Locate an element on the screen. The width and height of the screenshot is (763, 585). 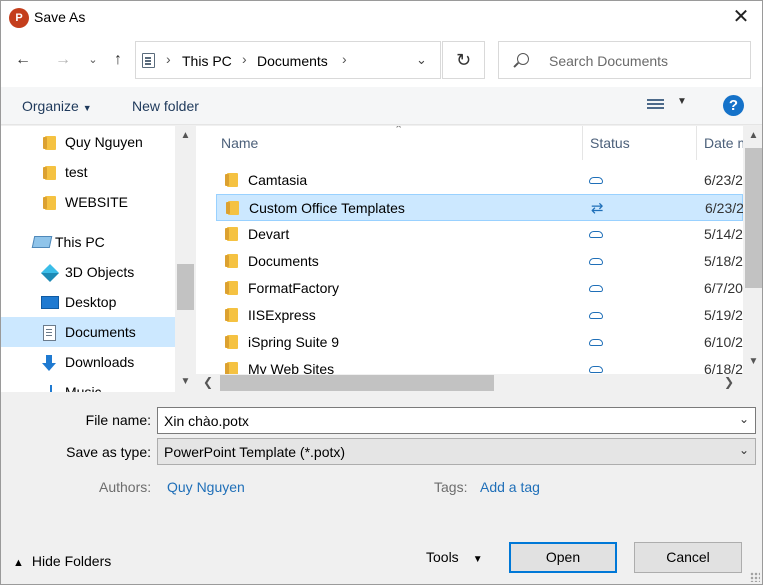
nav-item-music: Music is located at coordinates (88, 384).